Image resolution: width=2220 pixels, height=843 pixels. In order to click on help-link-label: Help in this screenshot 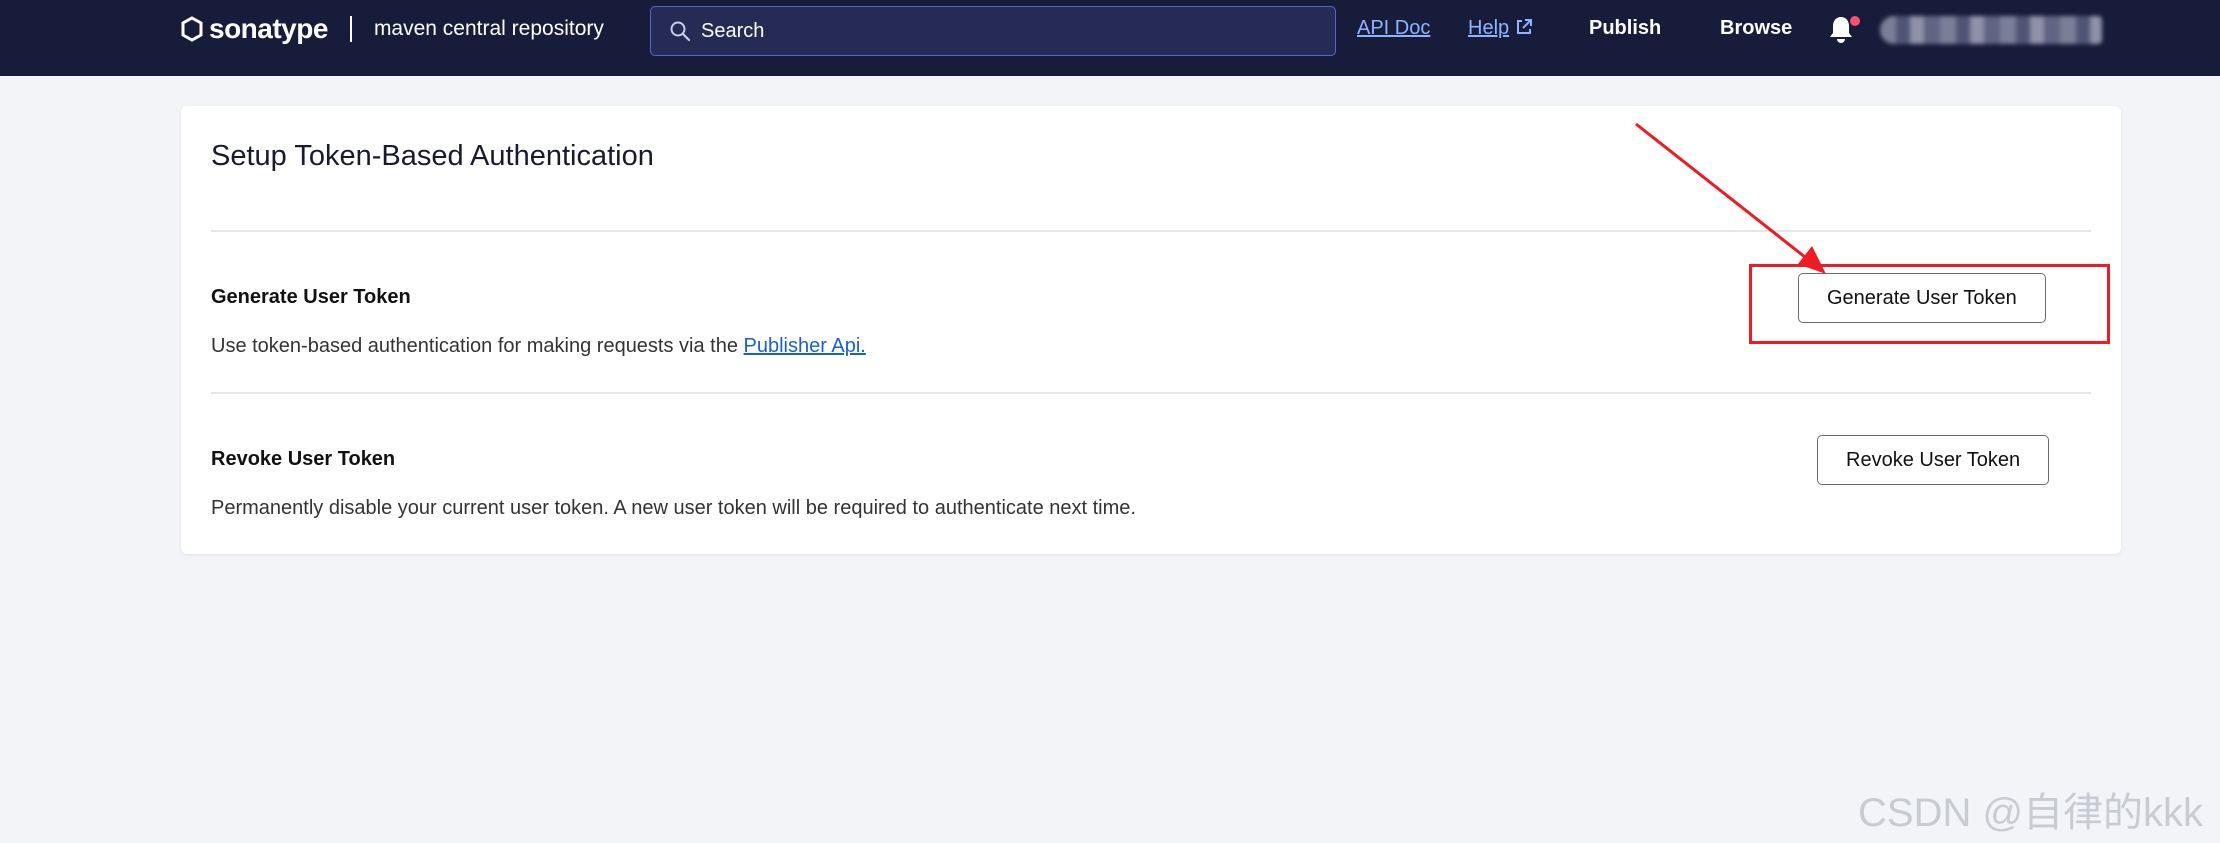, I will do `click(1489, 28)`.